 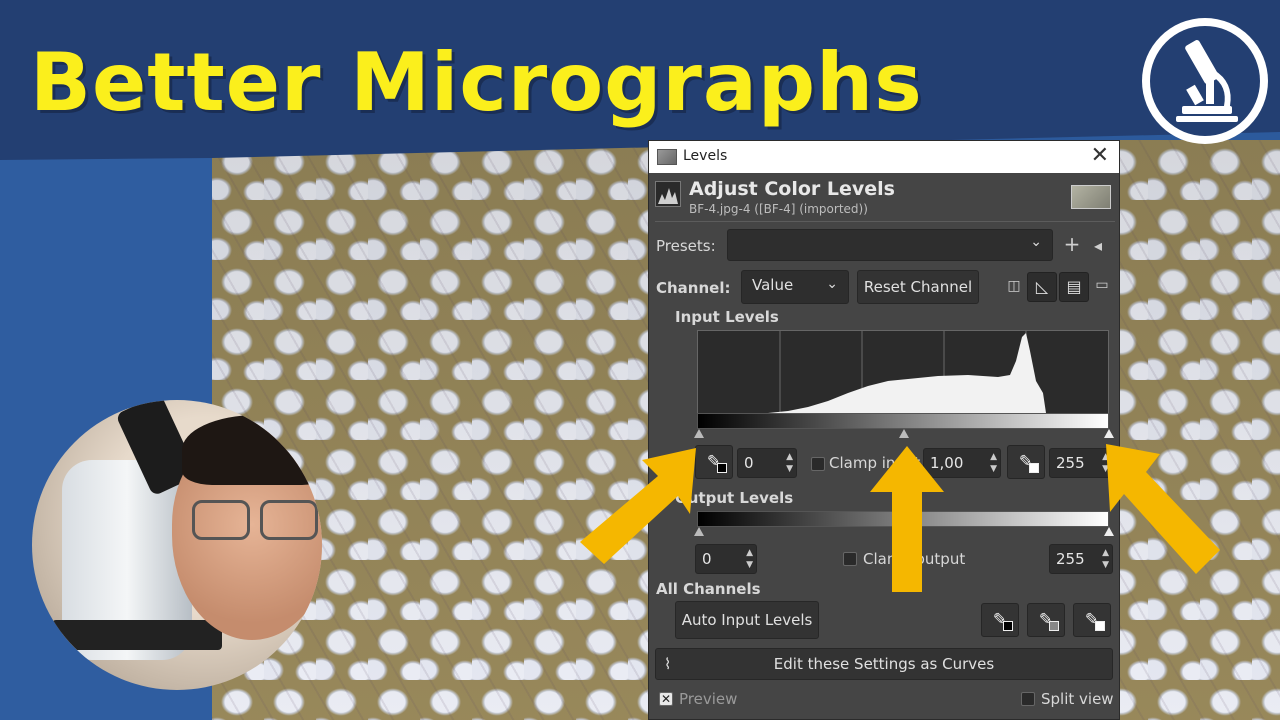 What do you see at coordinates (1026, 462) in the screenshot?
I see `white-point-picker-button: ✎` at bounding box center [1026, 462].